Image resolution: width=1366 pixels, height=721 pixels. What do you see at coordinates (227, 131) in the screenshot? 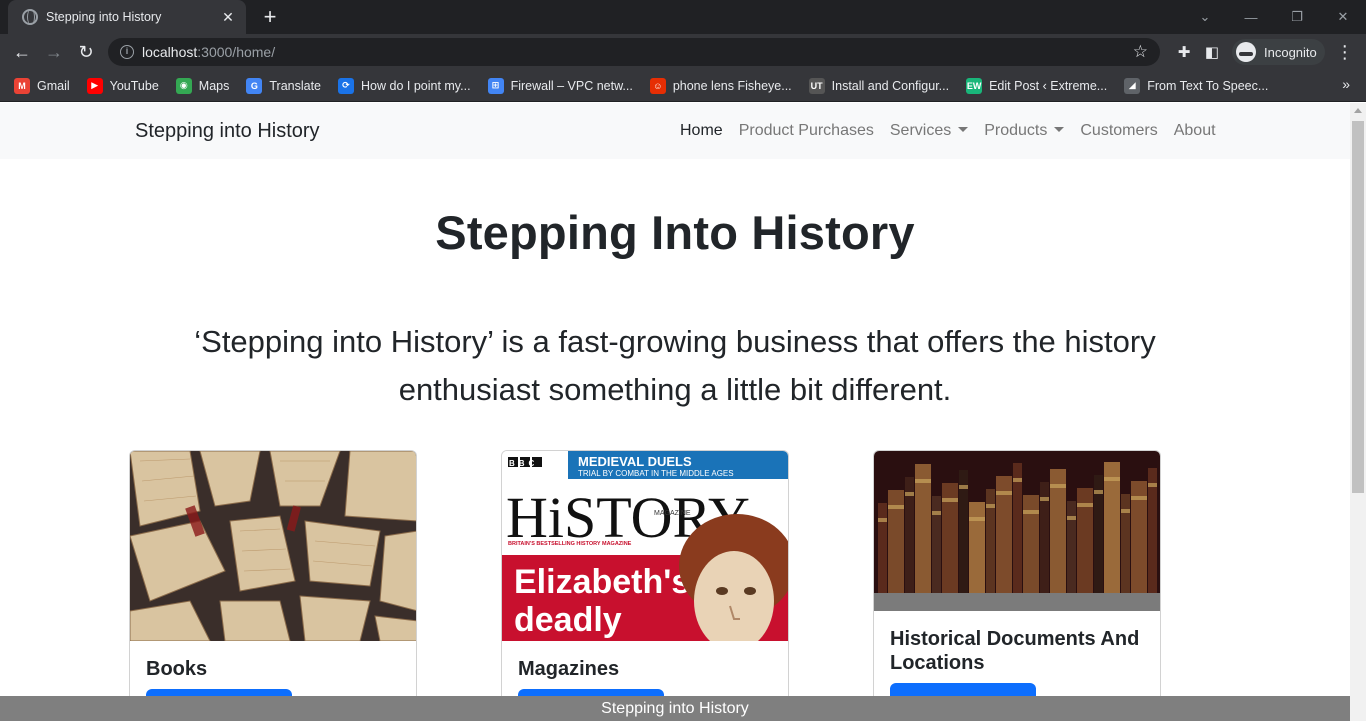
I see `navbar-brand: Stepping into History` at bounding box center [227, 131].